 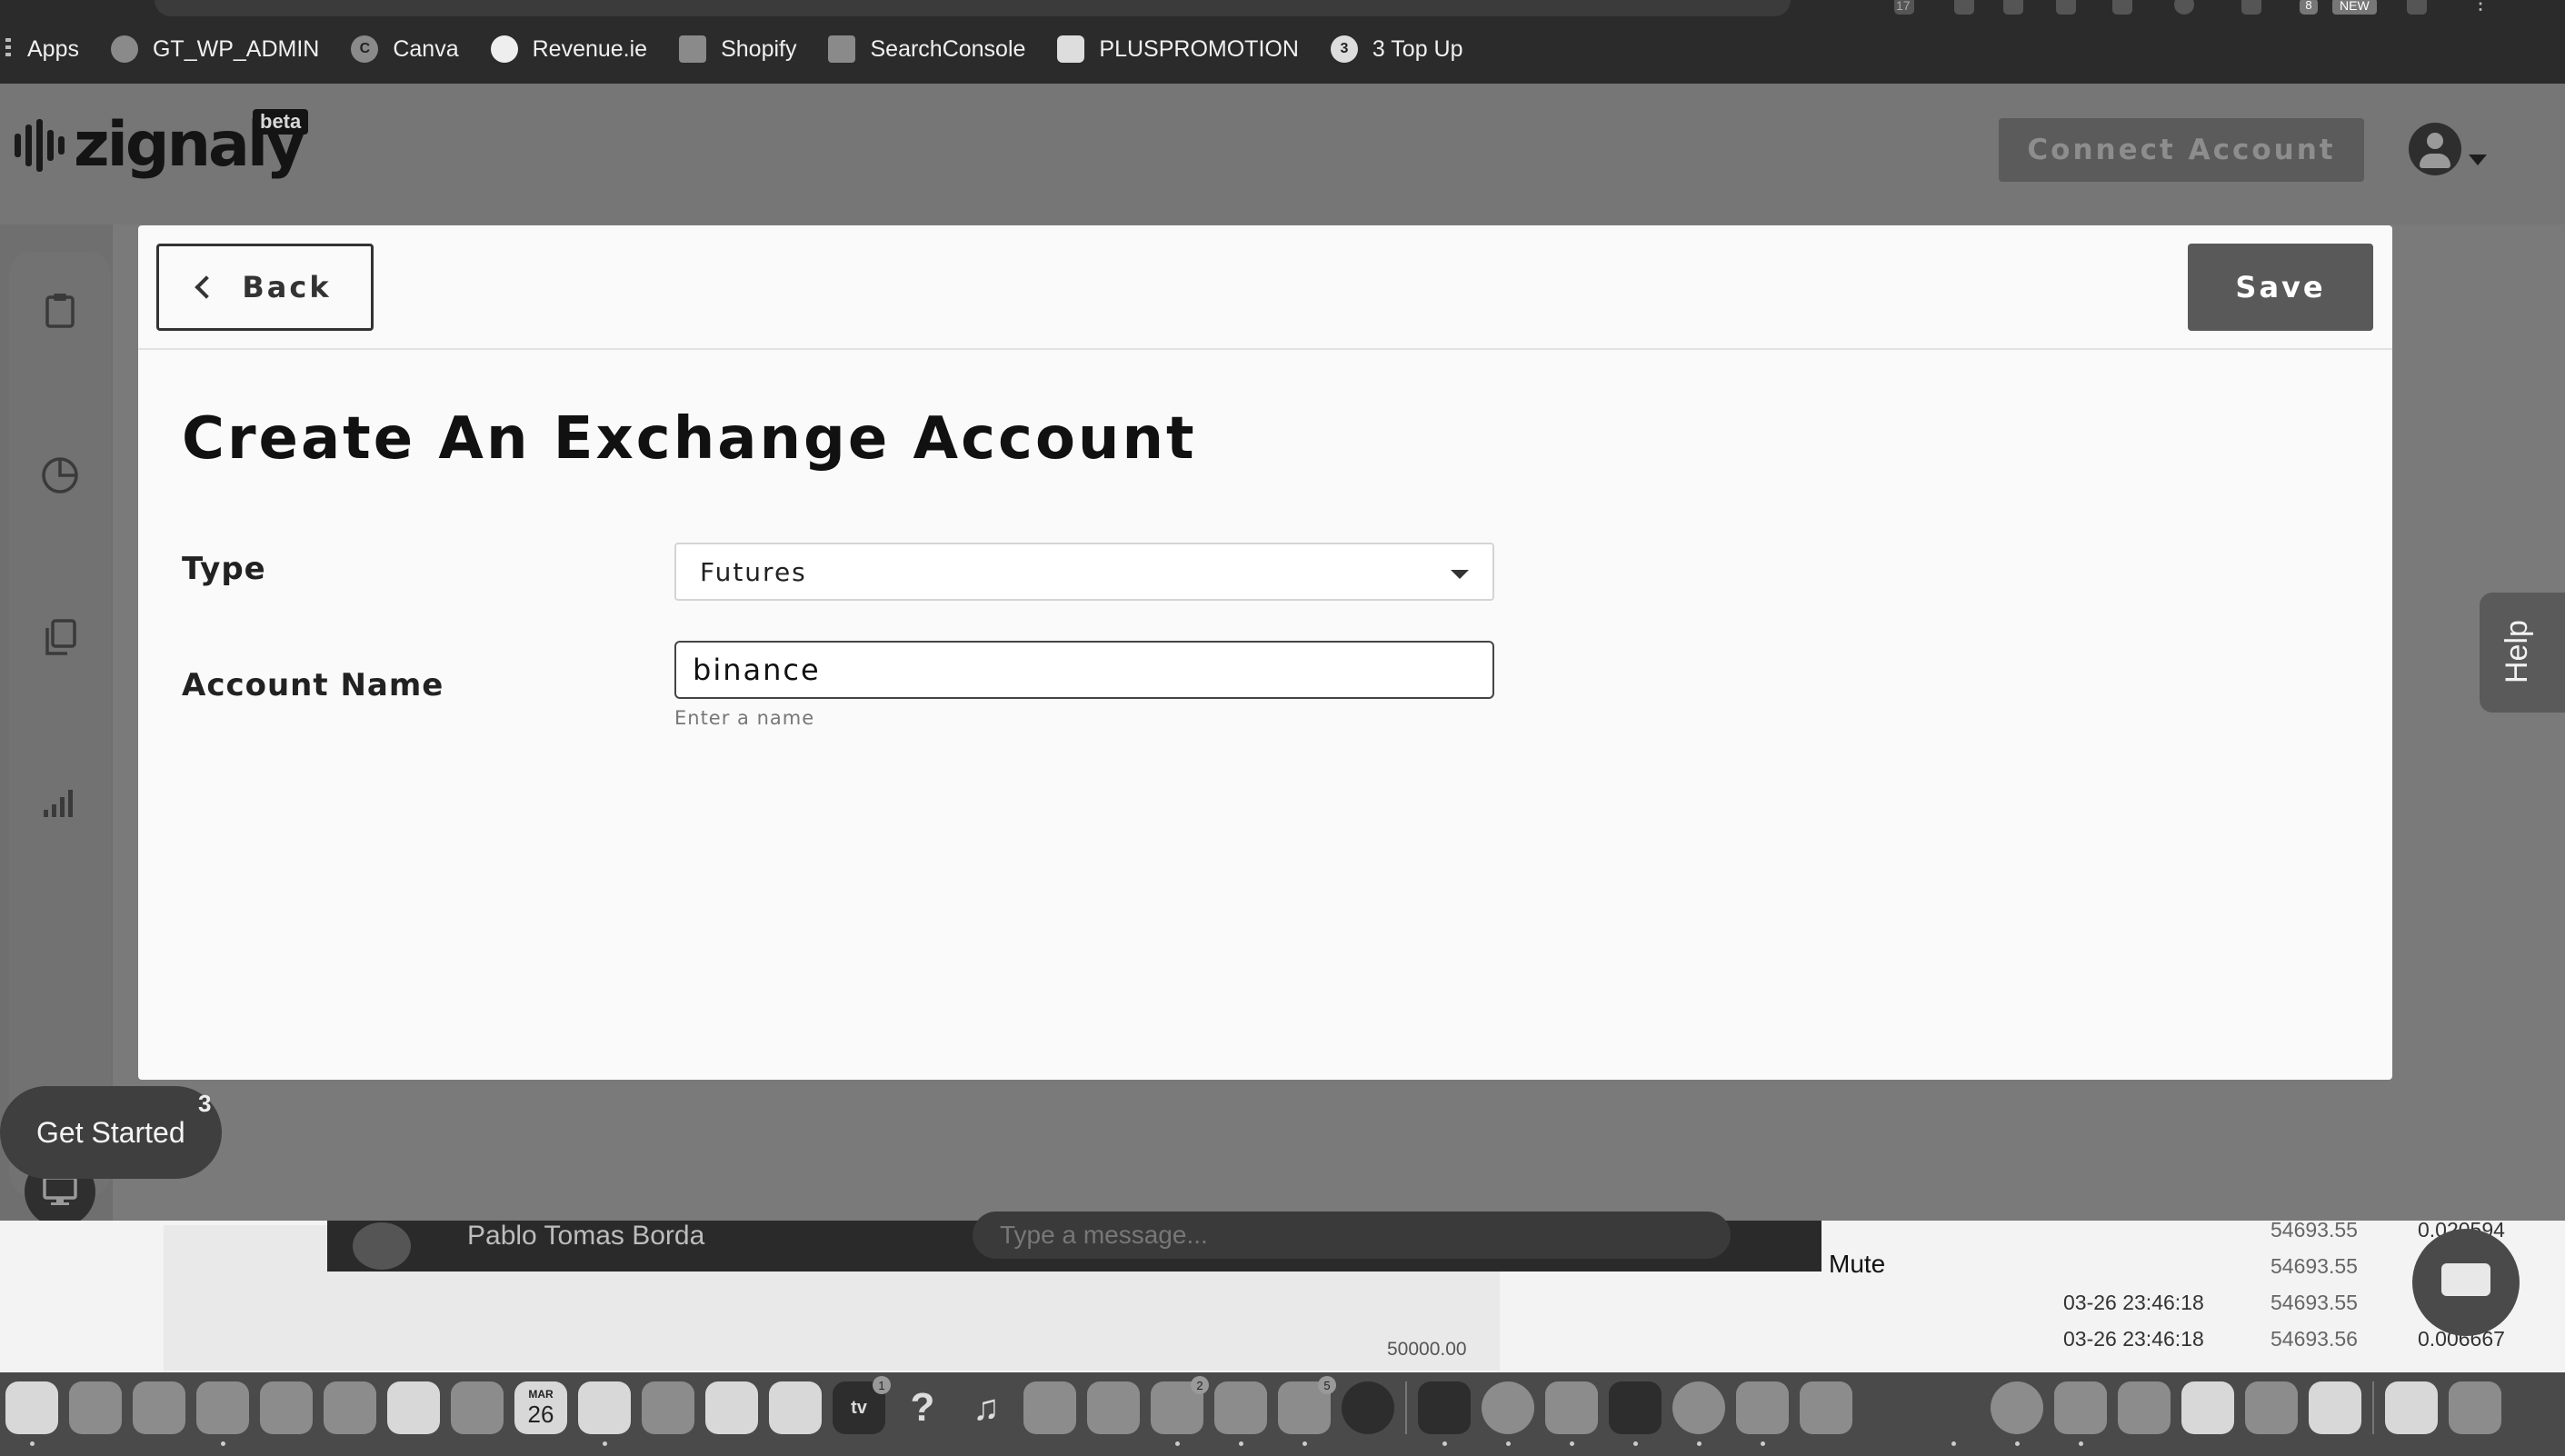 I want to click on chat-contact-name: Pablo Tomas Borda, so click(x=586, y=1236).